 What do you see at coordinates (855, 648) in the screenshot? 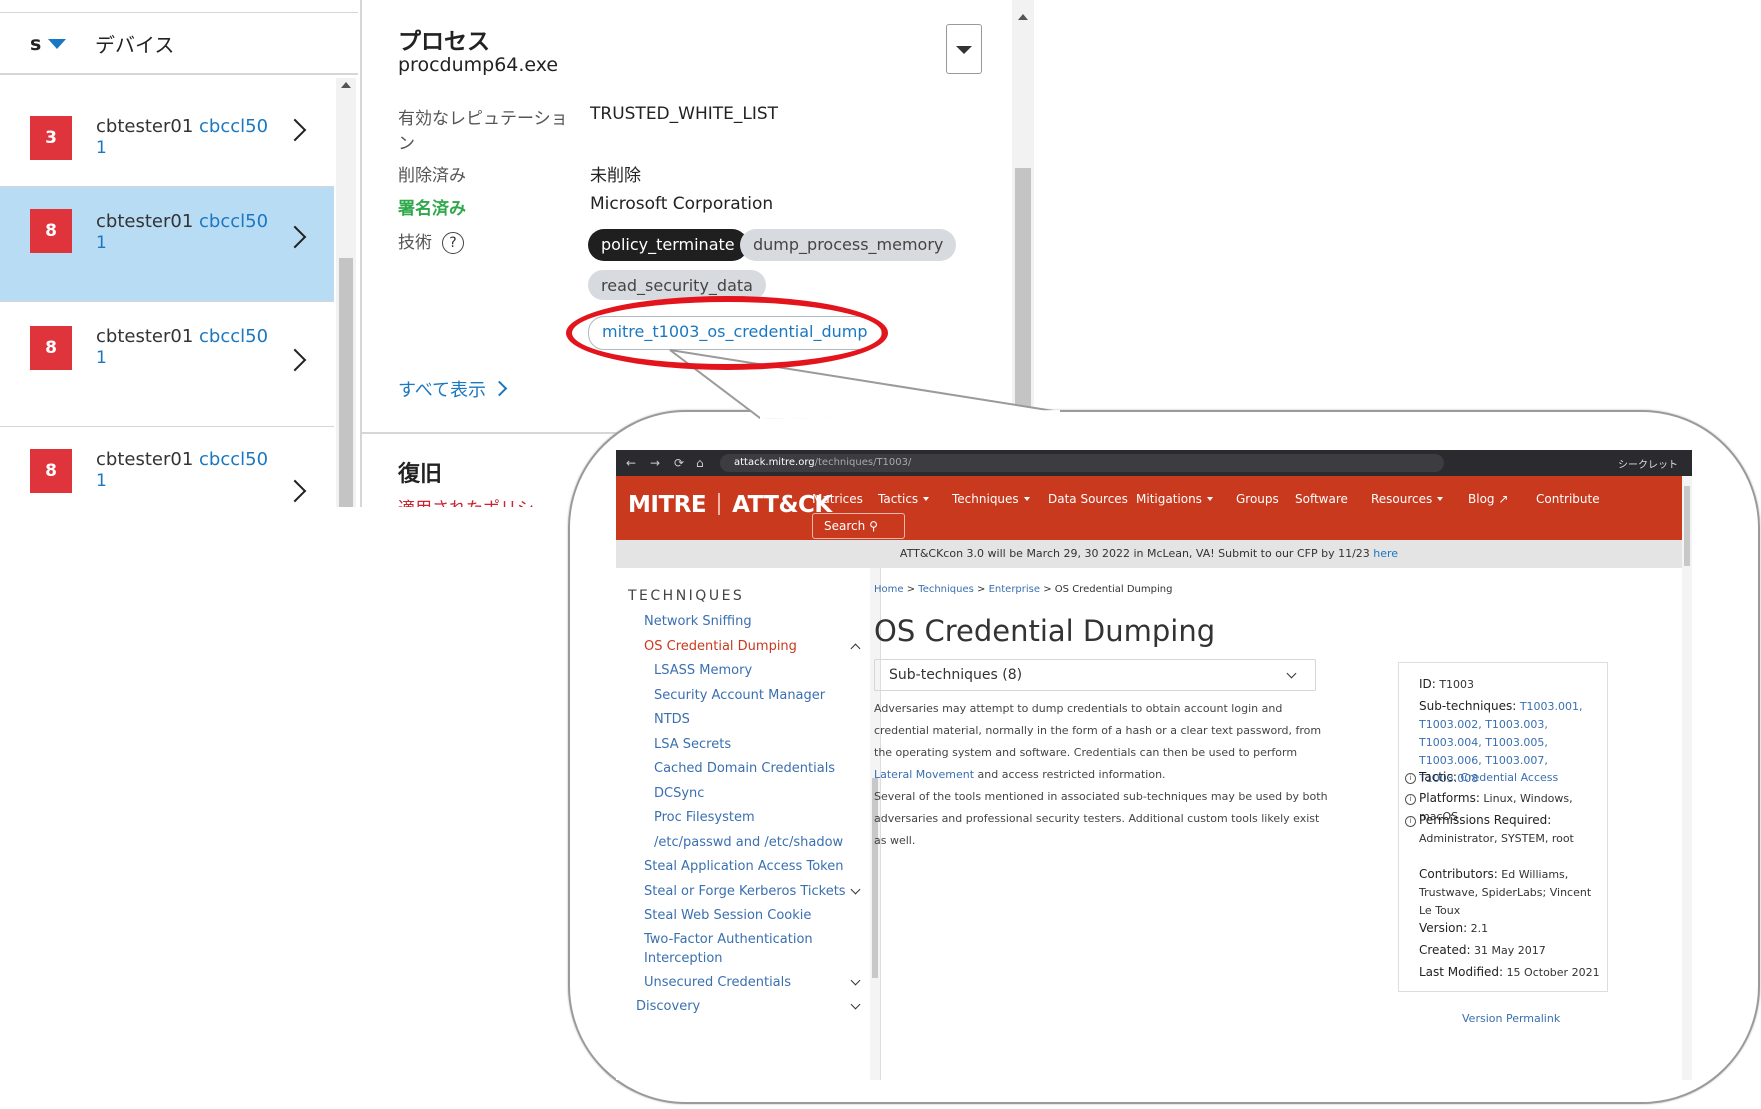
I see `chevron-up-icon` at bounding box center [855, 648].